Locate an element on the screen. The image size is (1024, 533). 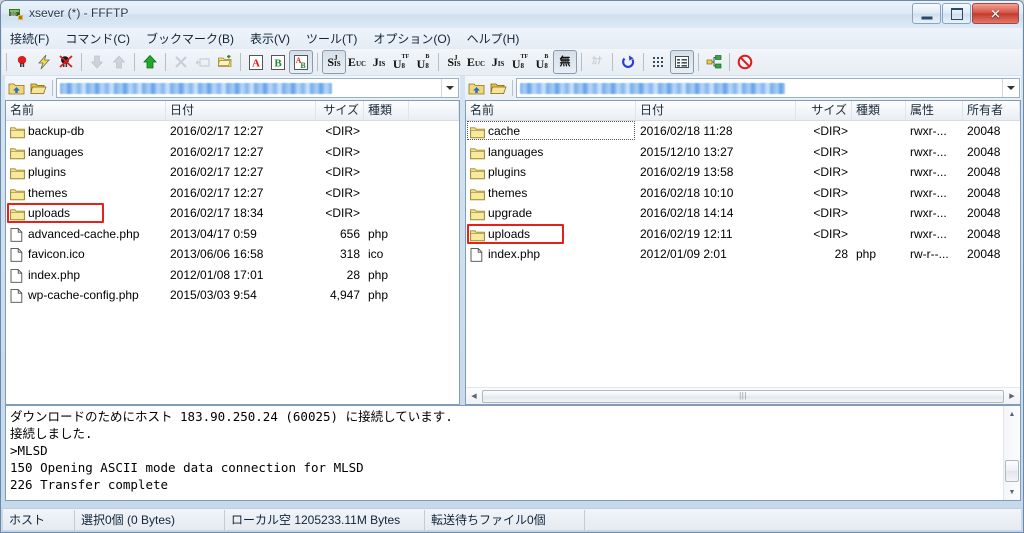
table-row: themes 2016/02/18 10:10 <DIR> rwxr-... 20048 is located at coordinates (743, 193).